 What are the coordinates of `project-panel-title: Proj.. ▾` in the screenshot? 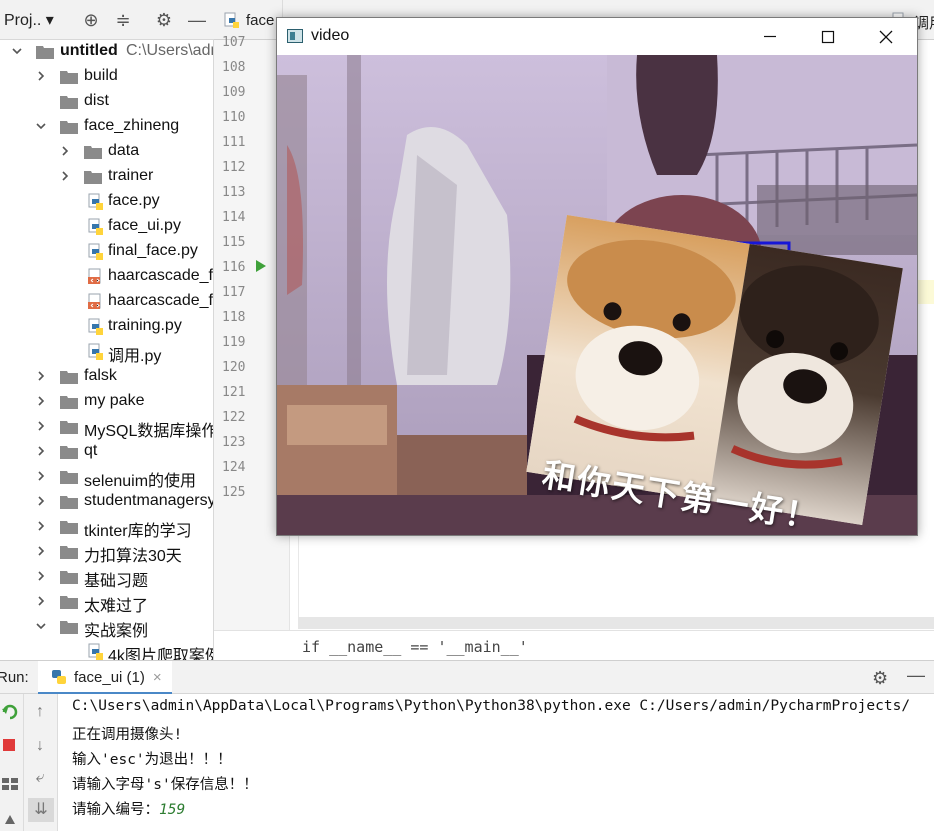 It's located at (29, 20).